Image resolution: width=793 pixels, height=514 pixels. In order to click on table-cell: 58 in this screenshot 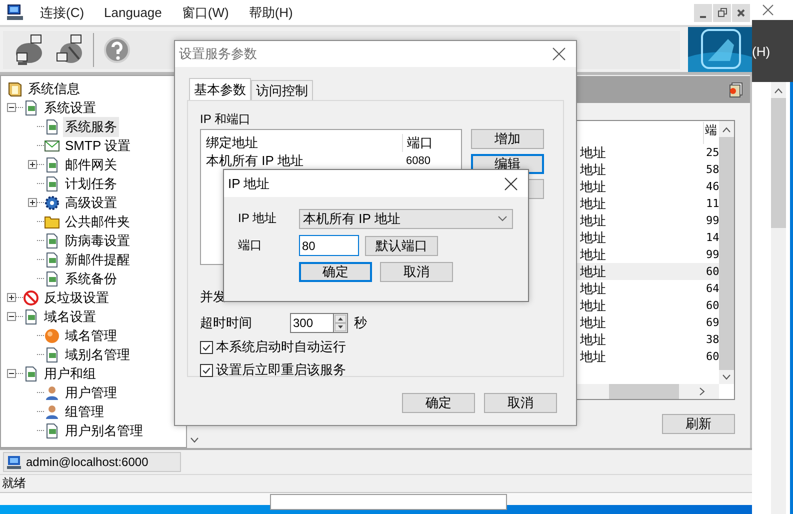, I will do `click(712, 169)`.